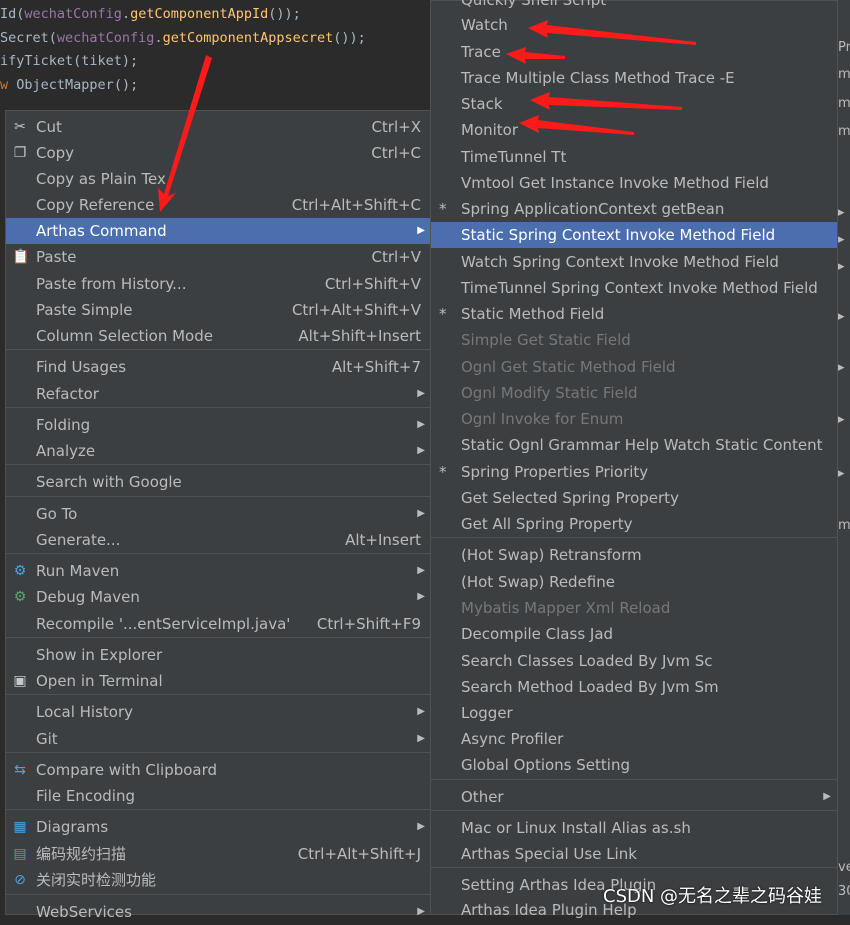 This screenshot has height=925, width=850. I want to click on menu-item-go-to: Go To ▶, so click(218, 514).